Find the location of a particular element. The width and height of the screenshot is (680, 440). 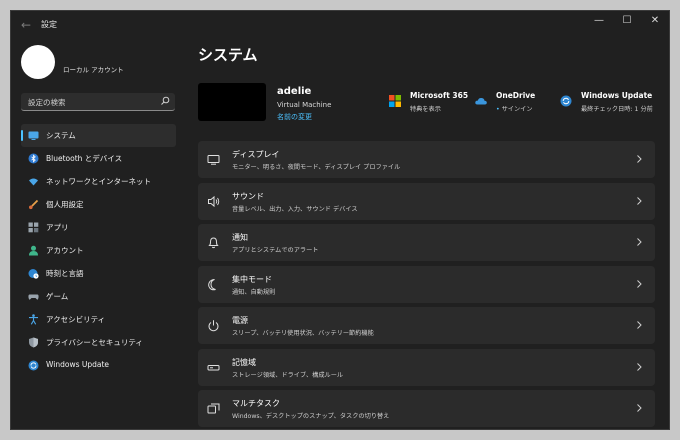

sidebar-item-personalization: 個人用設定 is located at coordinates (98, 204).